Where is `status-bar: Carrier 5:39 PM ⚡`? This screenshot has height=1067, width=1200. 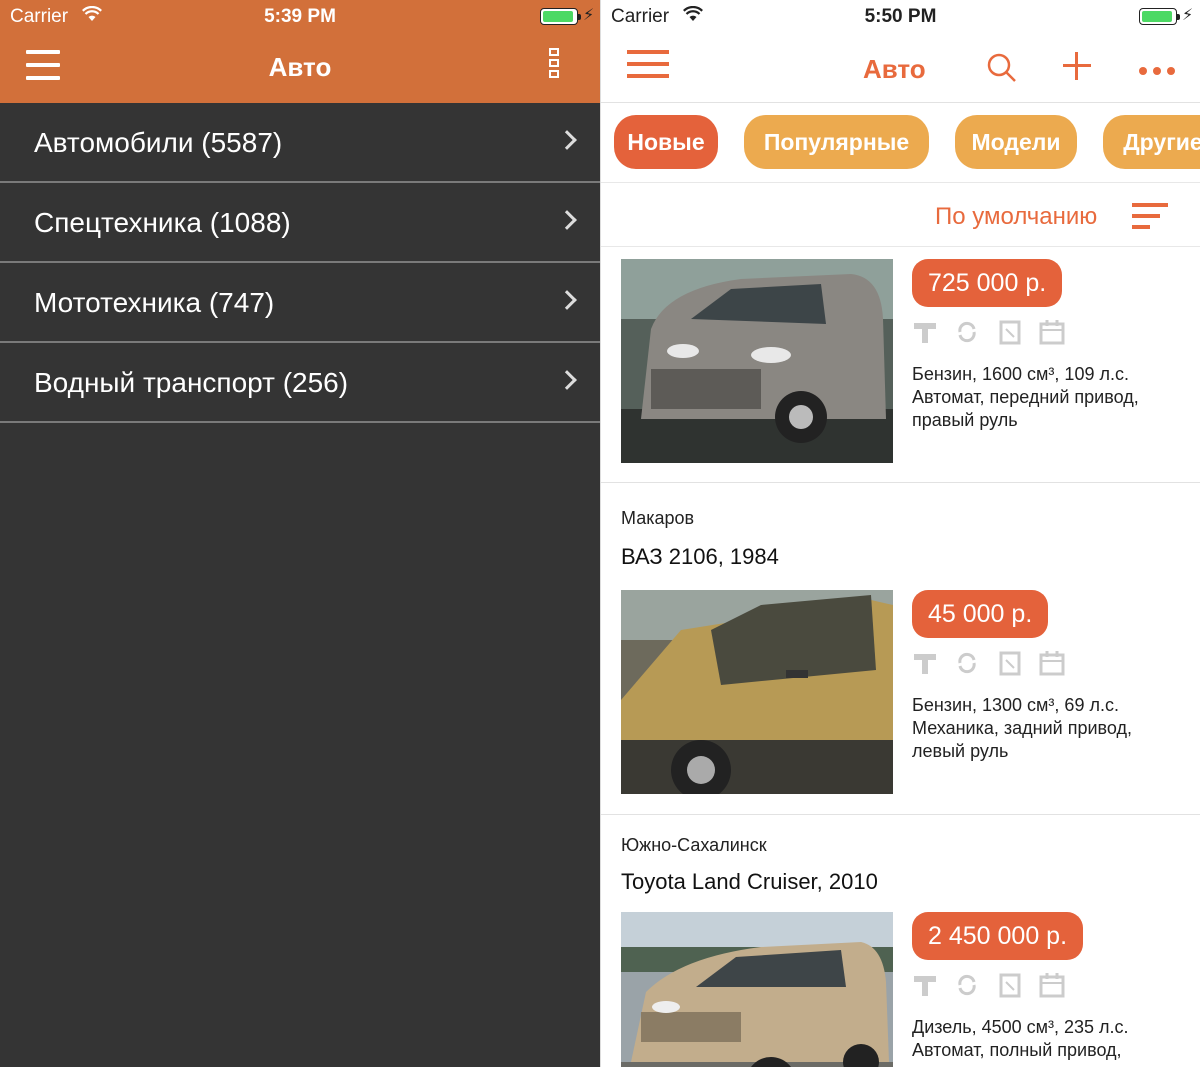 status-bar: Carrier 5:39 PM ⚡ is located at coordinates (300, 17).